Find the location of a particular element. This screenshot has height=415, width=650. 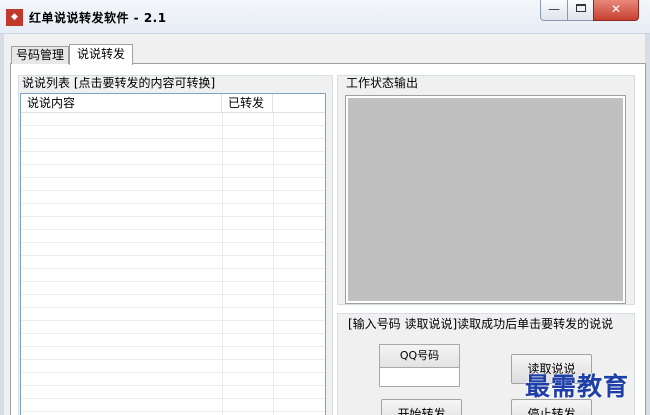

post-list-group-label: 说说列表 [点击要转发的内容可转换] is located at coordinates (119, 83).